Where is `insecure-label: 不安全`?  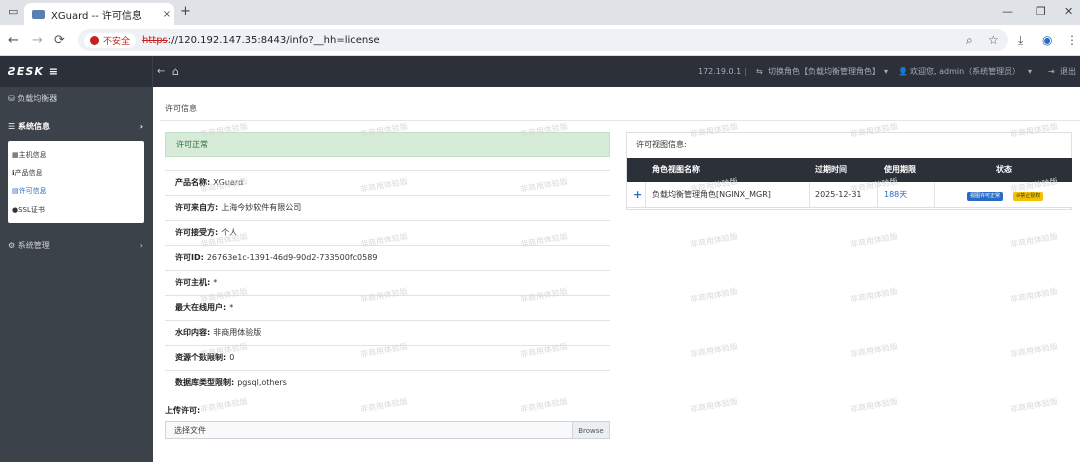
insecure-label: 不安全 is located at coordinates (117, 41).